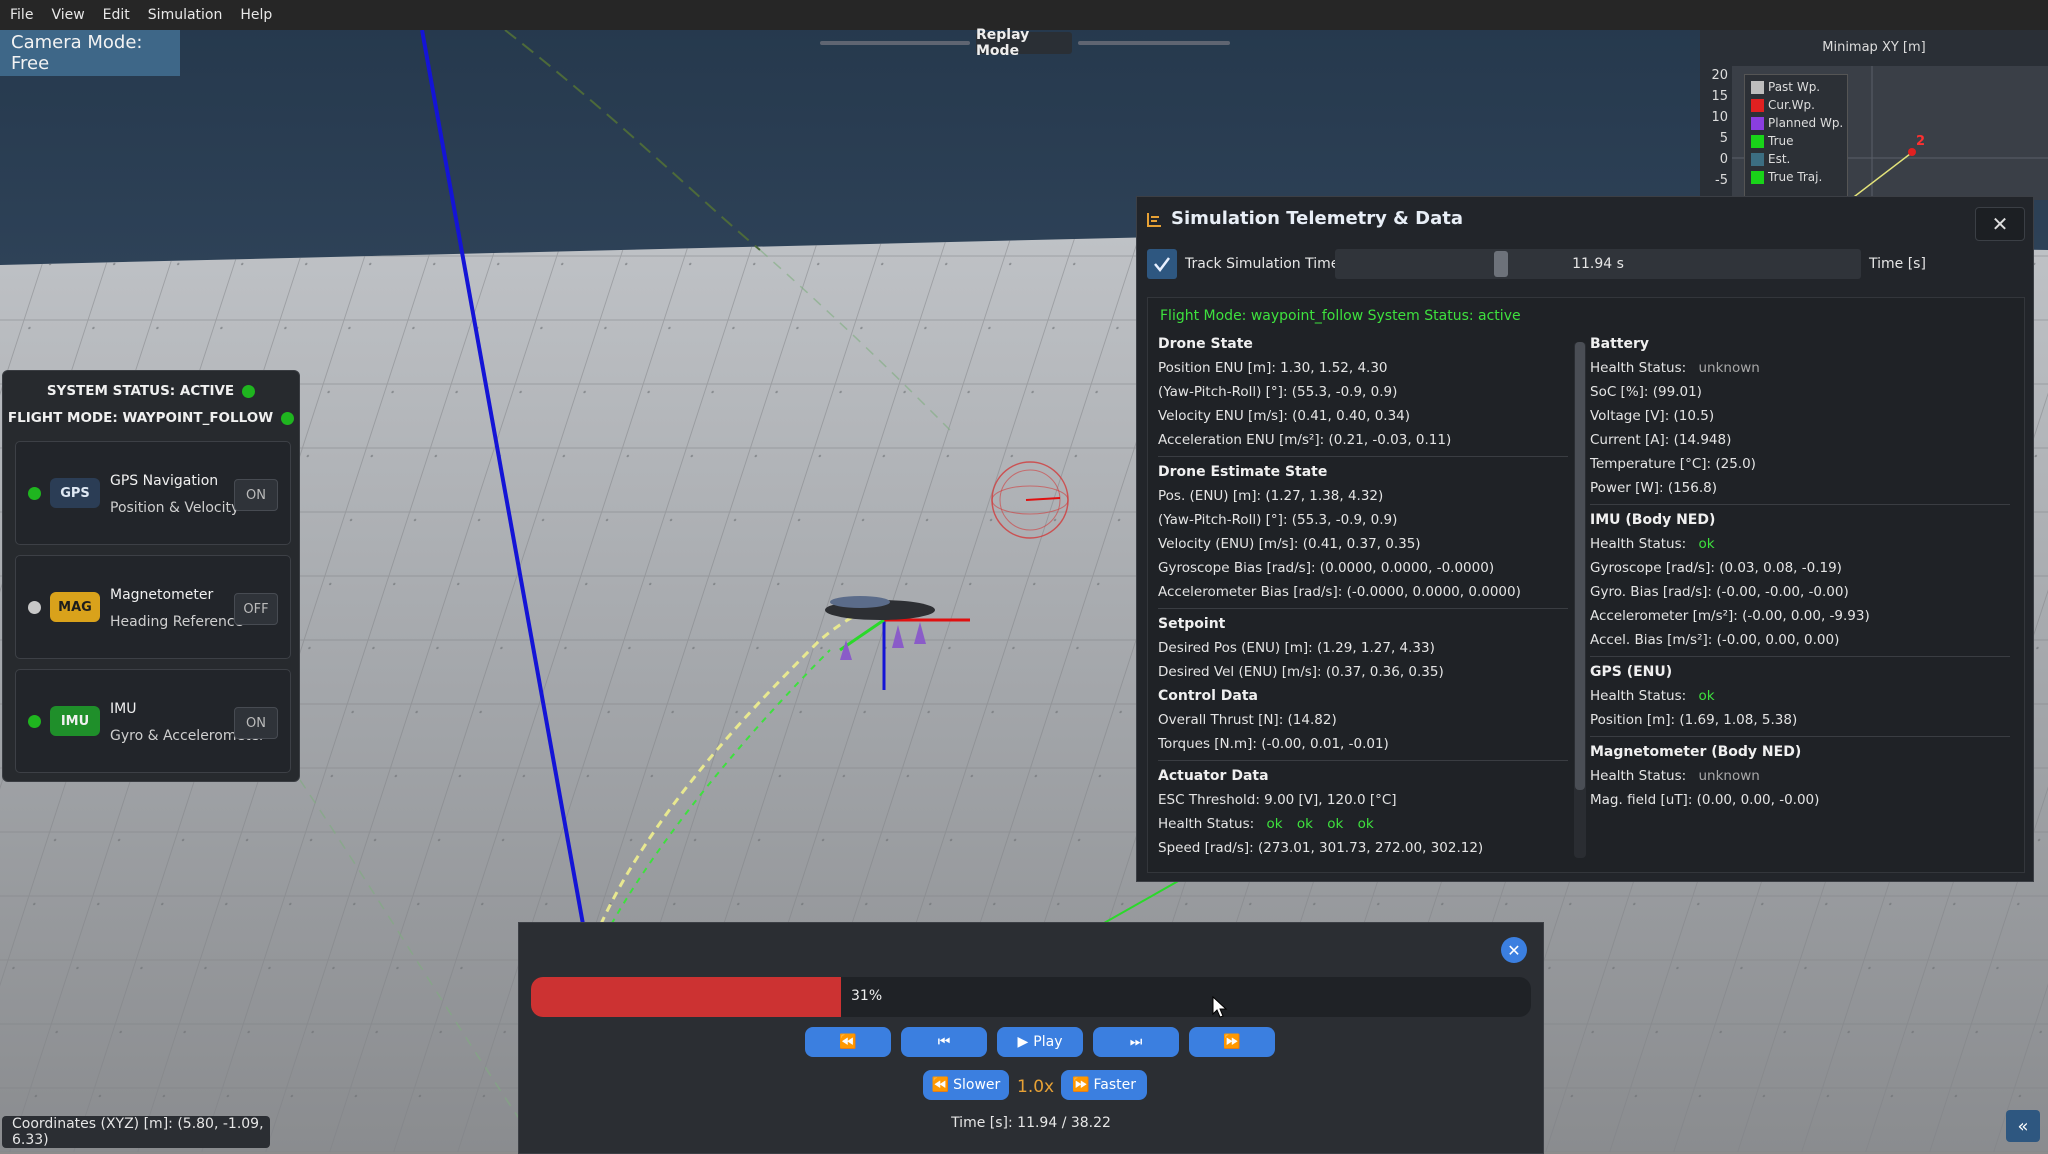  What do you see at coordinates (1721, 180) in the screenshot?
I see `minimap-y-tick: -5` at bounding box center [1721, 180].